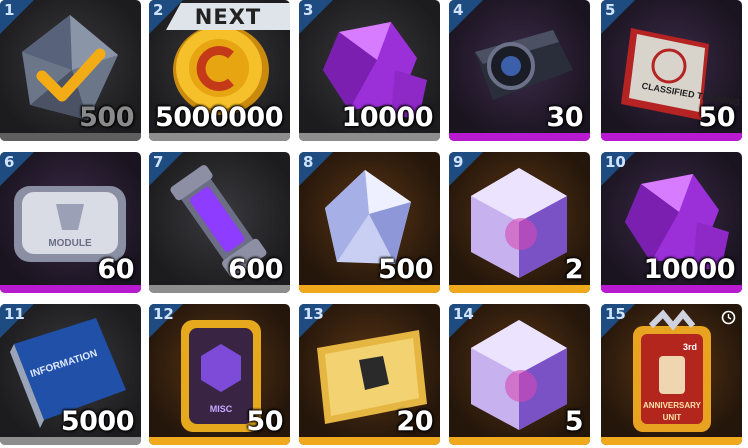  I want to click on misc-label: MISC, so click(221, 409).